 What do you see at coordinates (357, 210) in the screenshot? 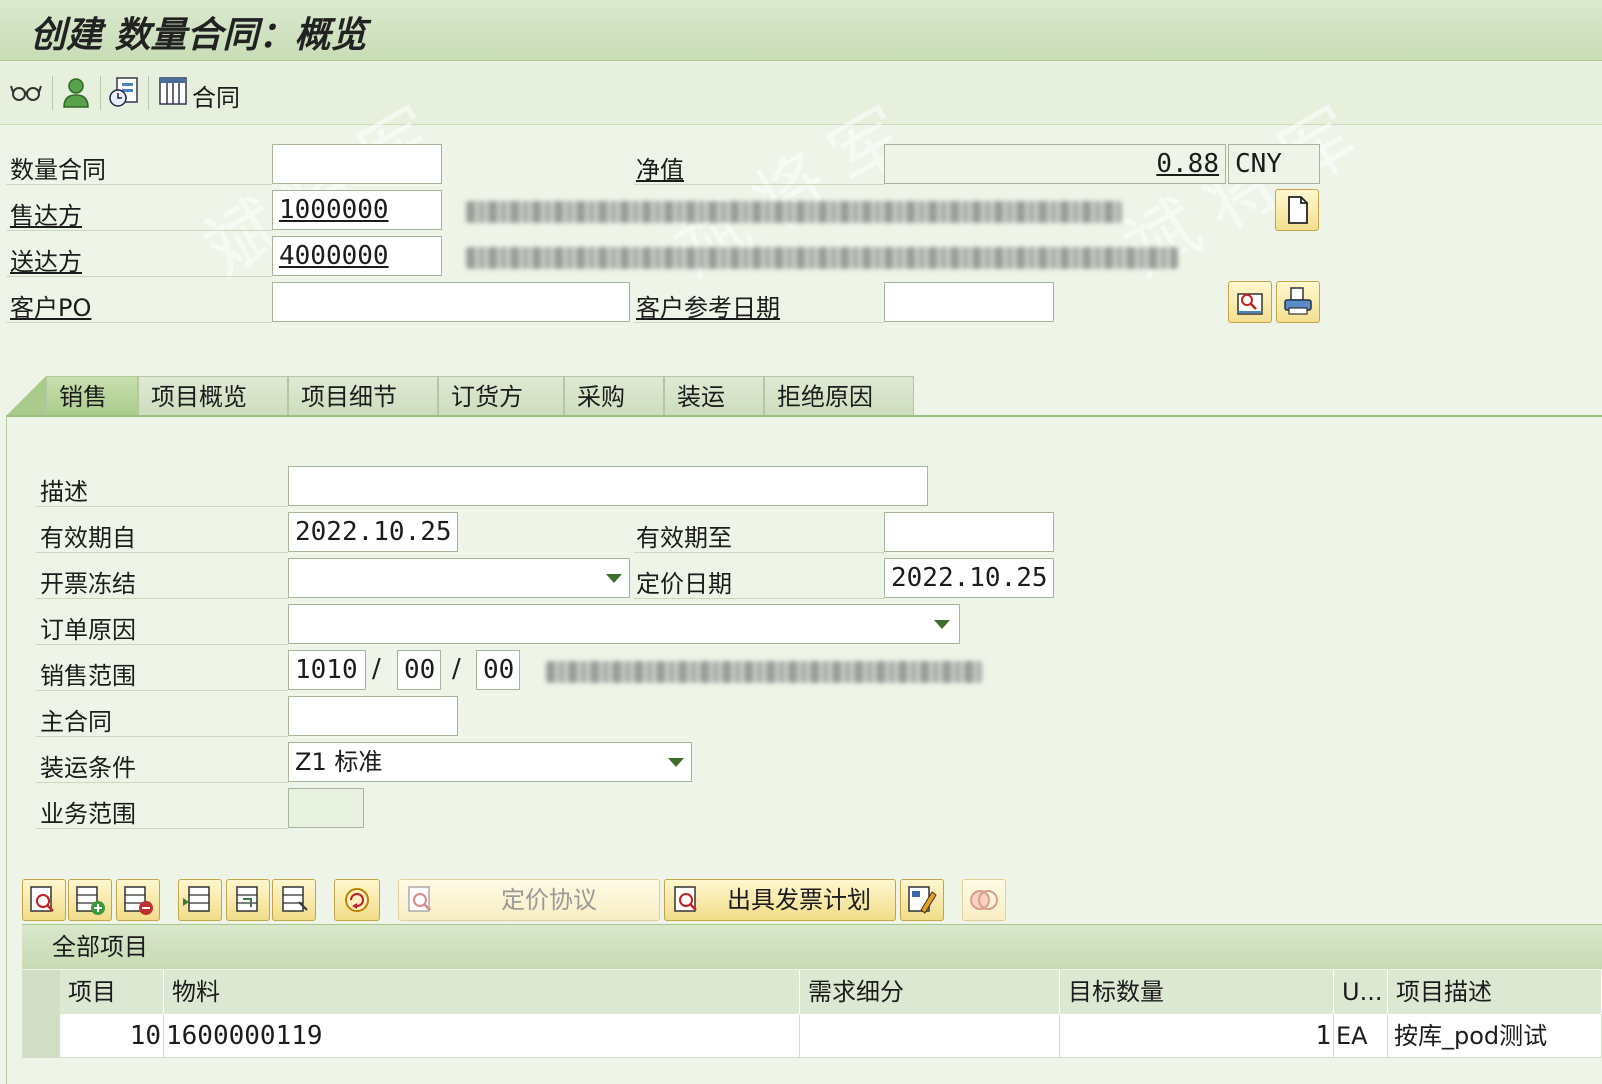
I see `soldto-field: 1000000` at bounding box center [357, 210].